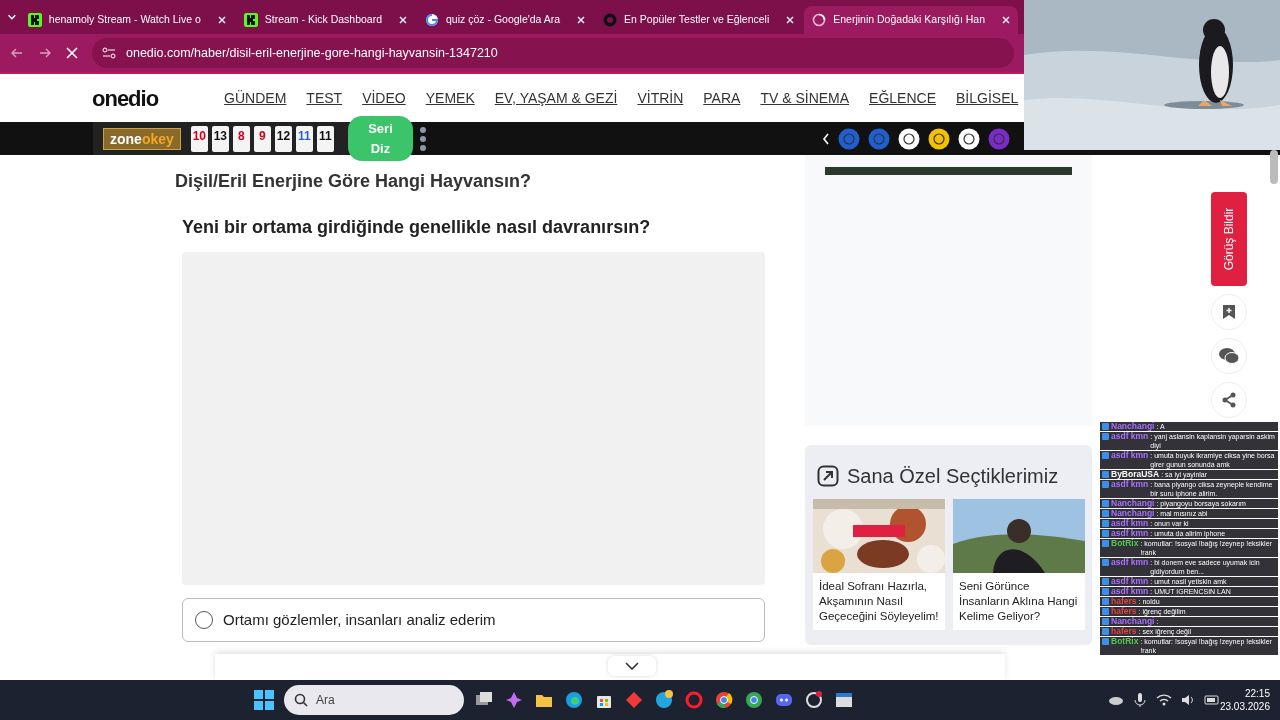  What do you see at coordinates (1211, 700) in the screenshot?
I see `battery-icon` at bounding box center [1211, 700].